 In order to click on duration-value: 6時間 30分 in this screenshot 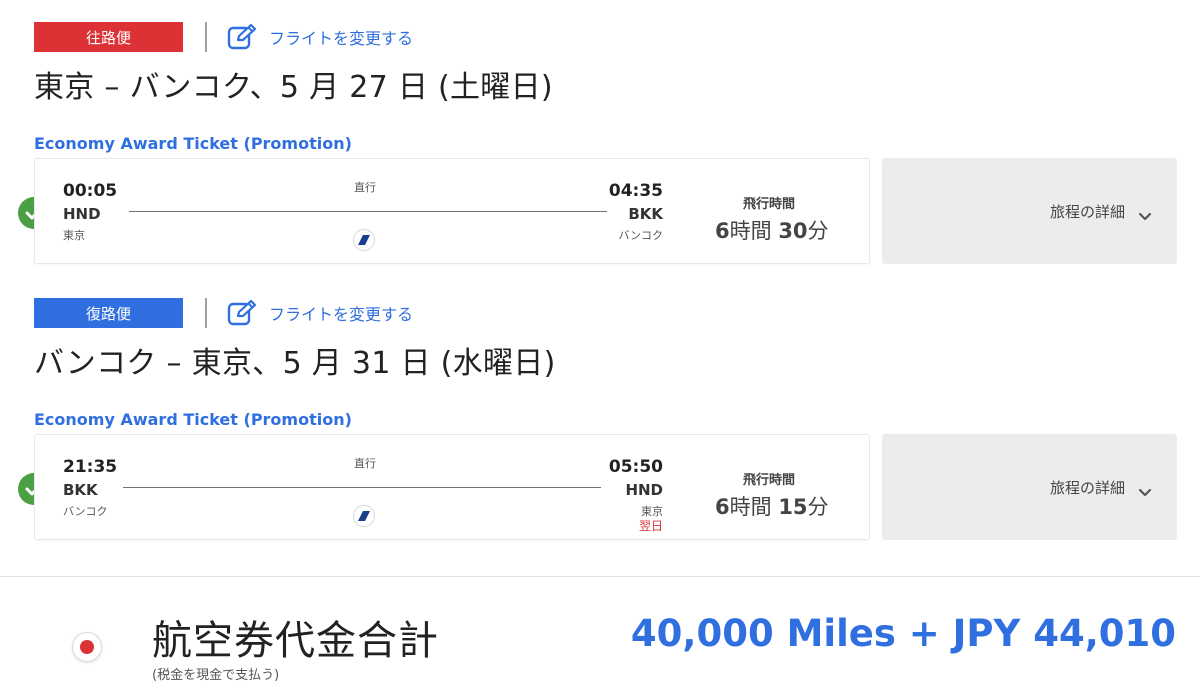, I will do `click(772, 231)`.